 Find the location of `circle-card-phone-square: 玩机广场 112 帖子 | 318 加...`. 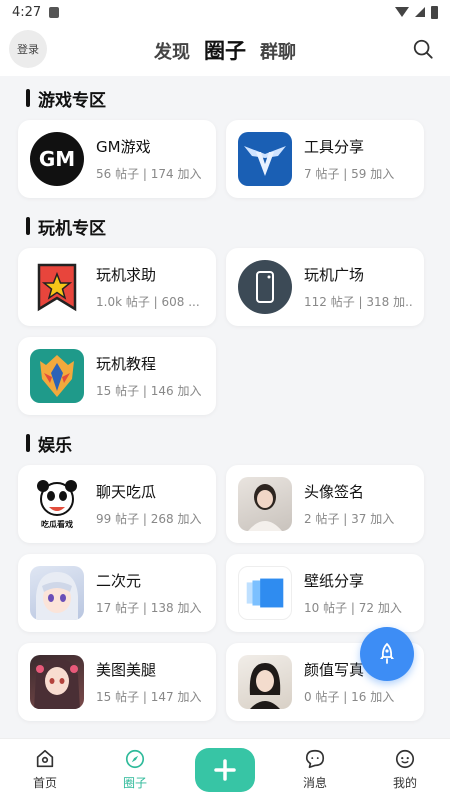

circle-card-phone-square: 玩机广场 112 帖子 | 318 加... is located at coordinates (325, 287).